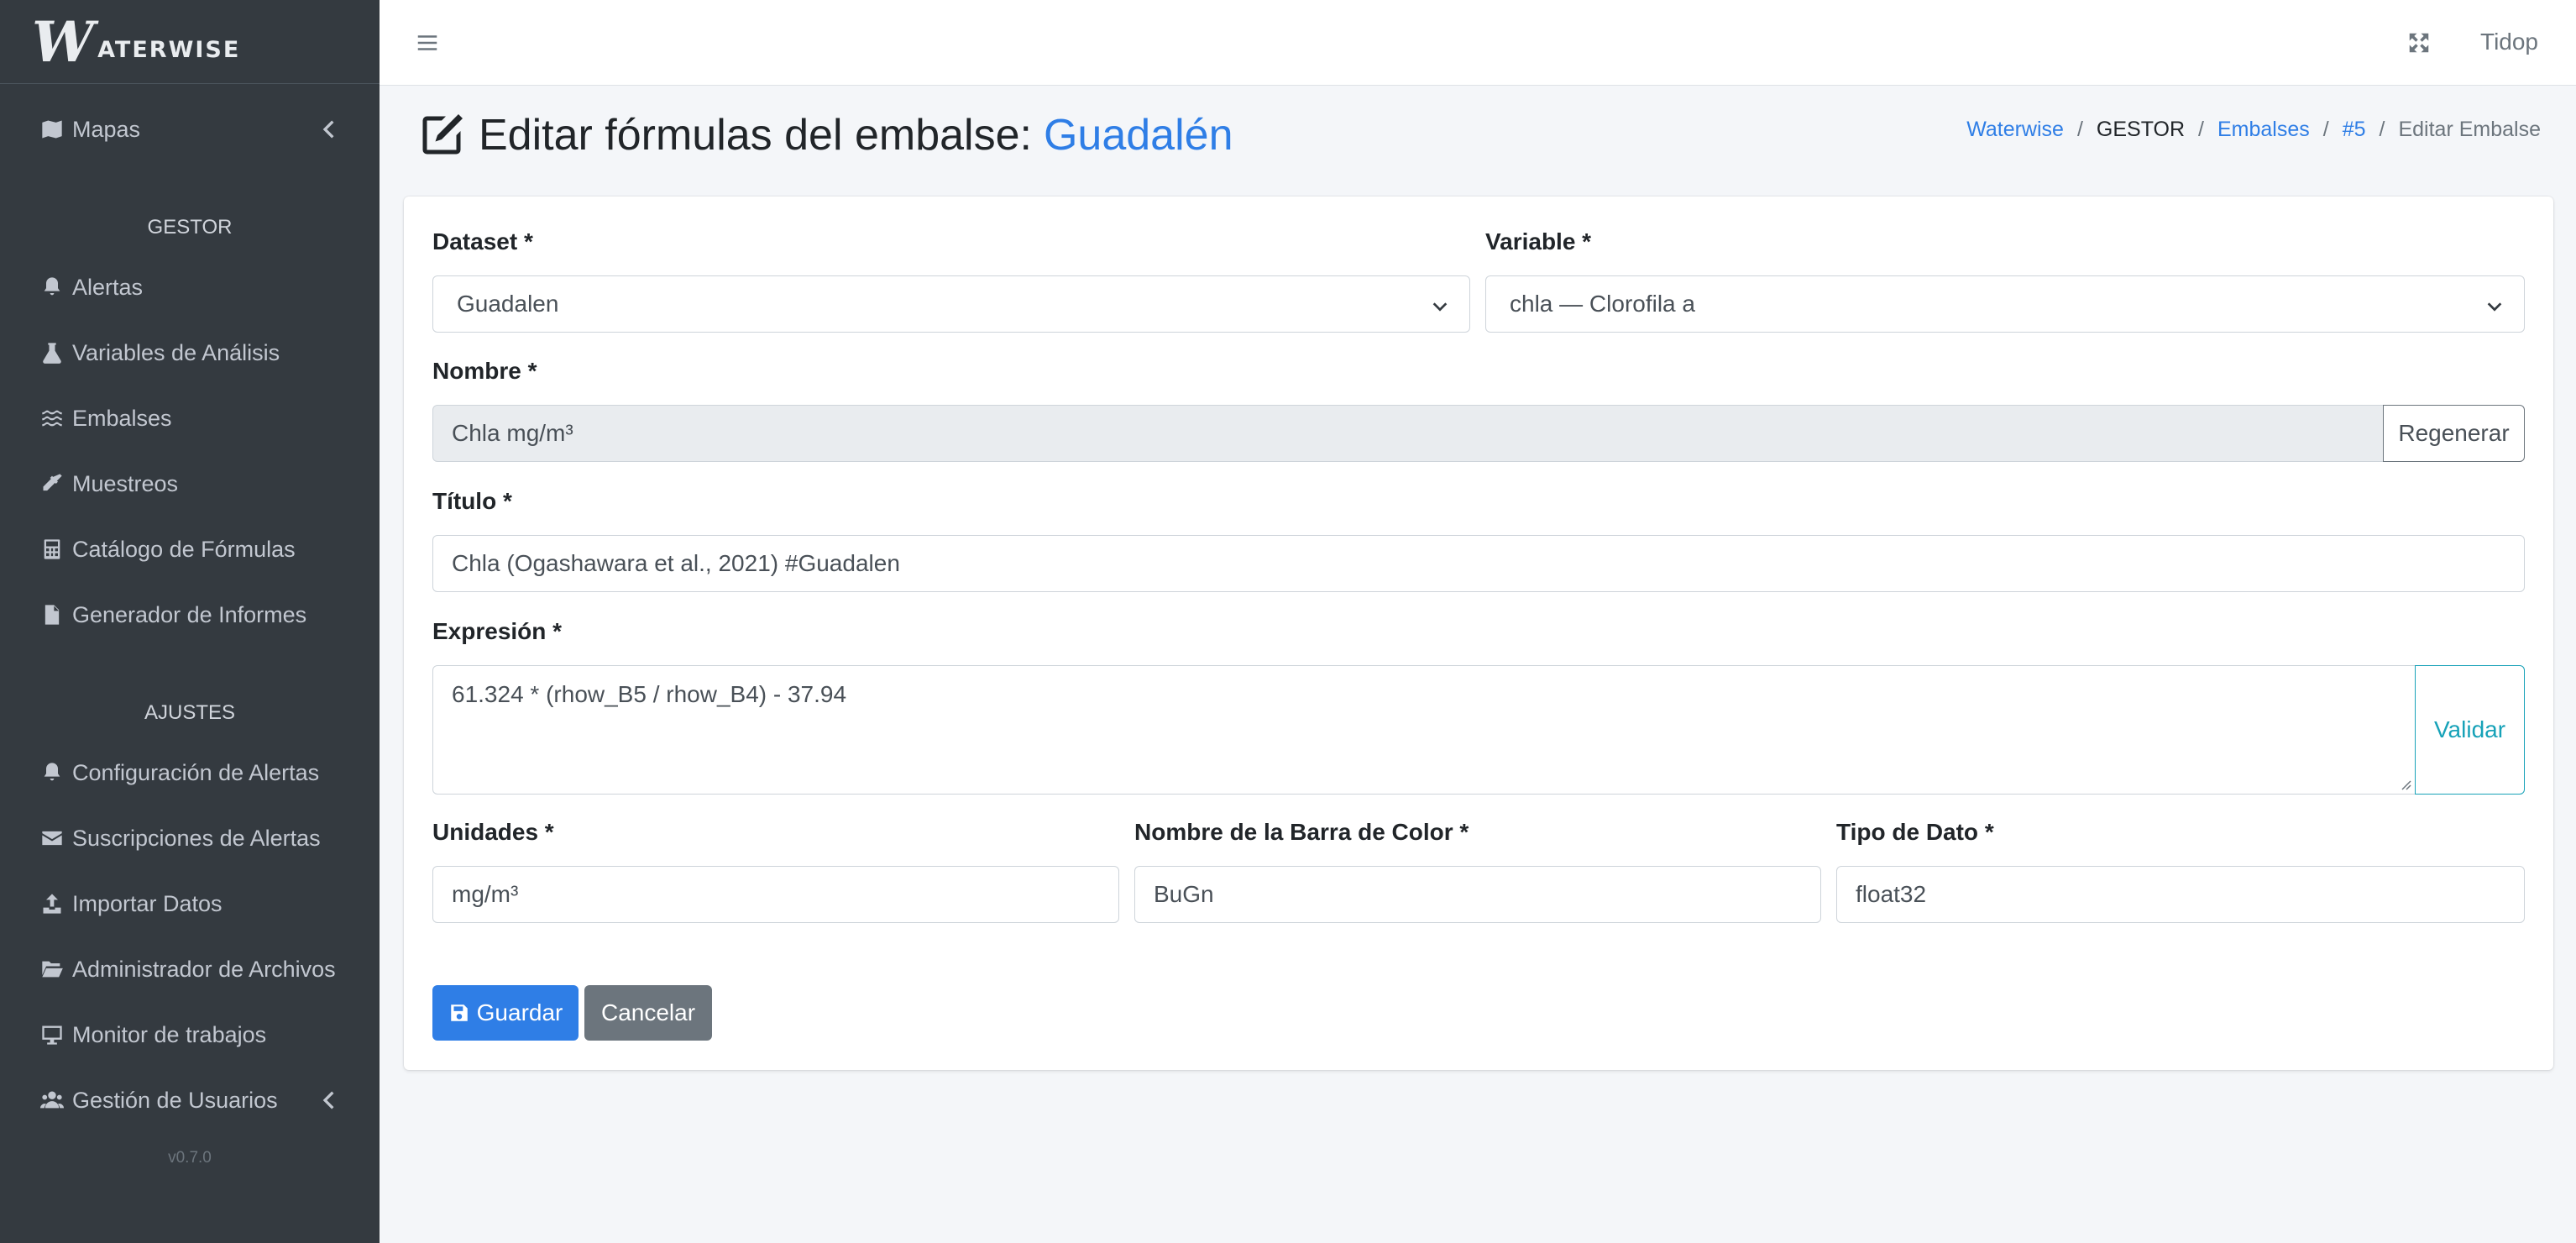  I want to click on breadcrumb-waterwise: Waterwise, so click(2015, 130).